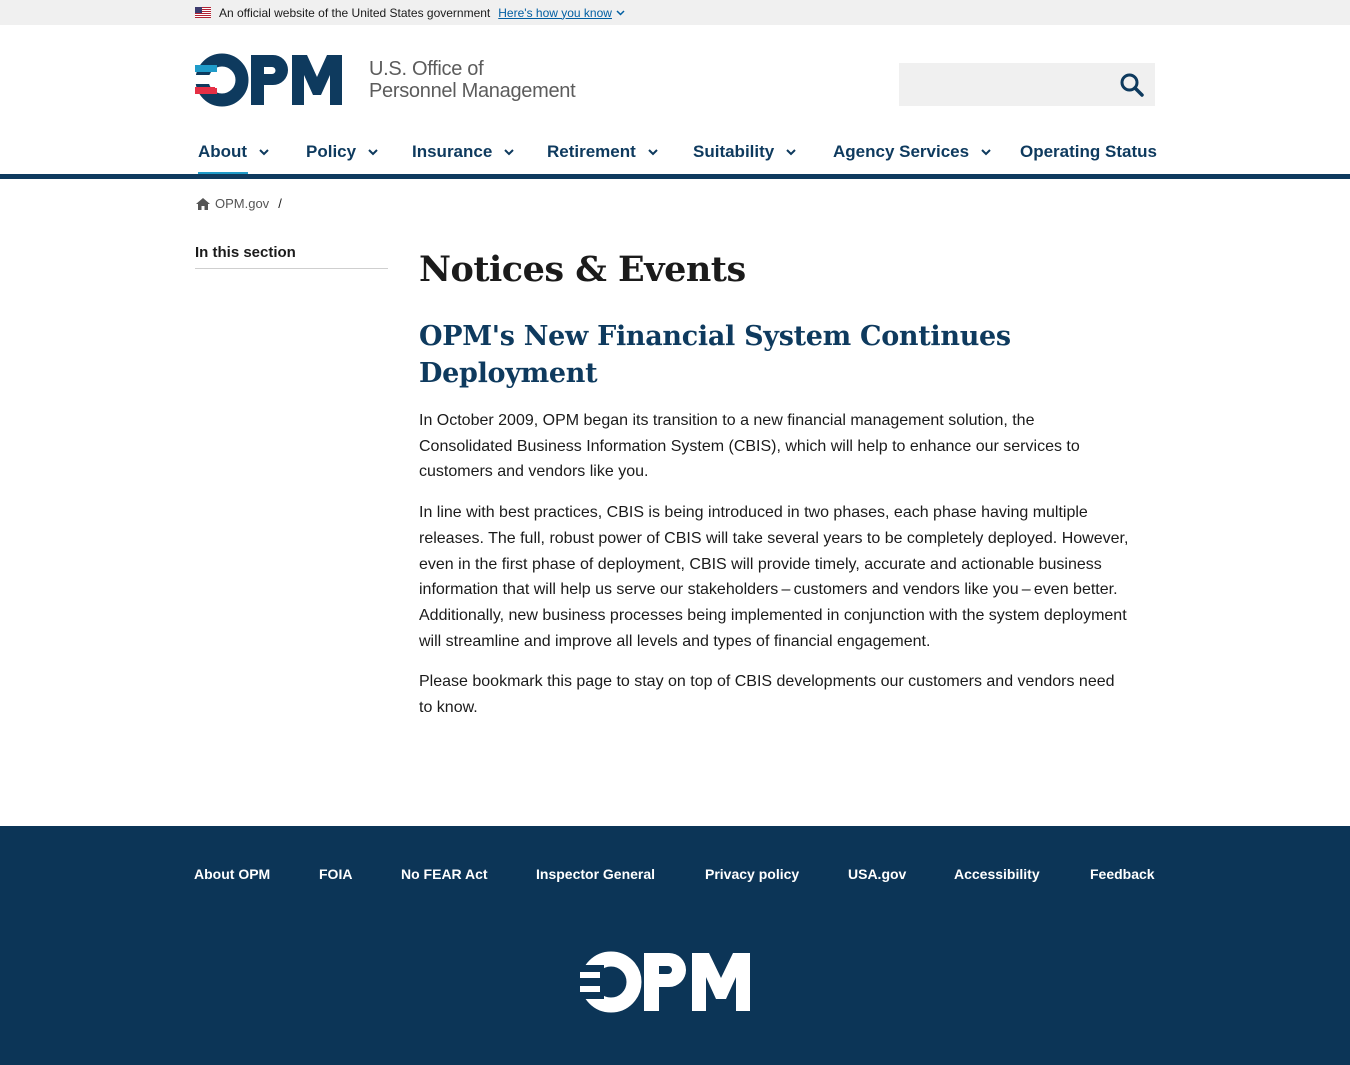 This screenshot has height=1065, width=1350. I want to click on footer-link-usa-gov: USA.gov, so click(877, 874).